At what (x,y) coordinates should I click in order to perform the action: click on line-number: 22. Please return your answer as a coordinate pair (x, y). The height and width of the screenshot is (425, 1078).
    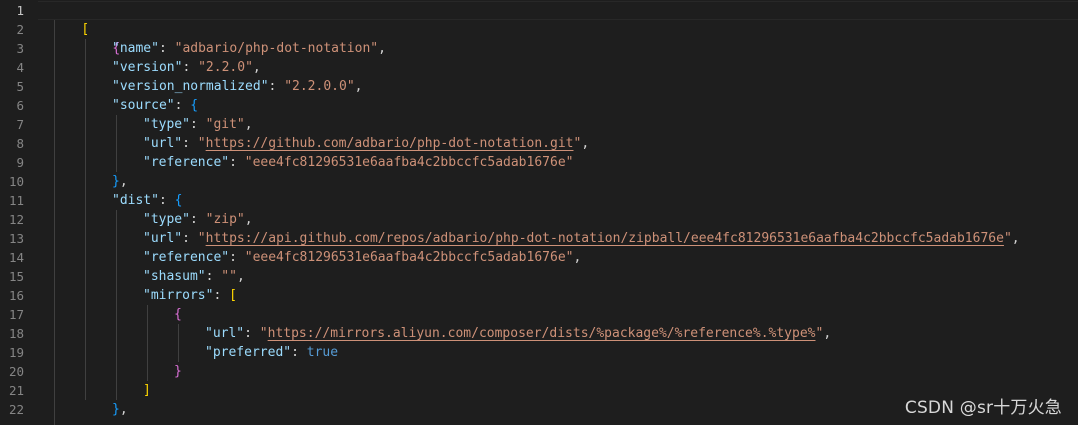
    Looking at the image, I should click on (16, 409).